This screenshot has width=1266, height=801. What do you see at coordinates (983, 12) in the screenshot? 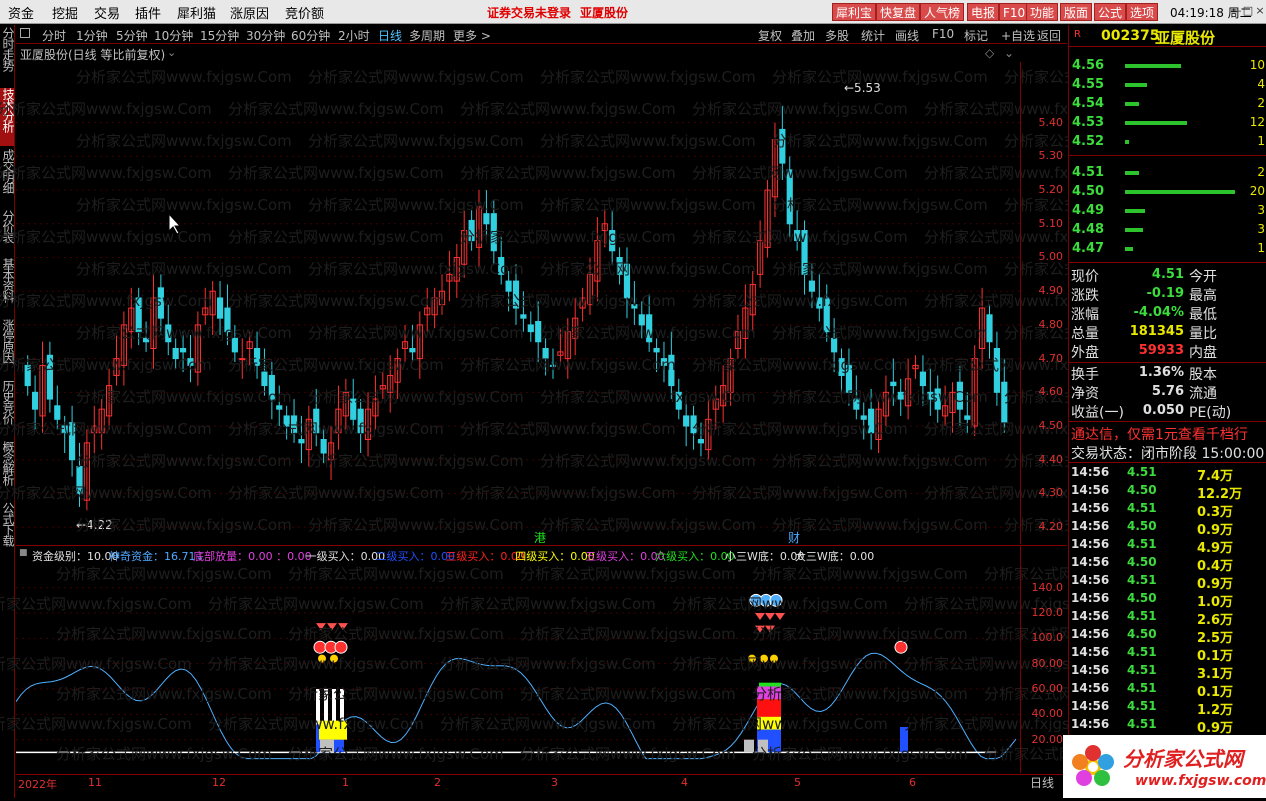
I see `top-button-3: 电报` at bounding box center [983, 12].